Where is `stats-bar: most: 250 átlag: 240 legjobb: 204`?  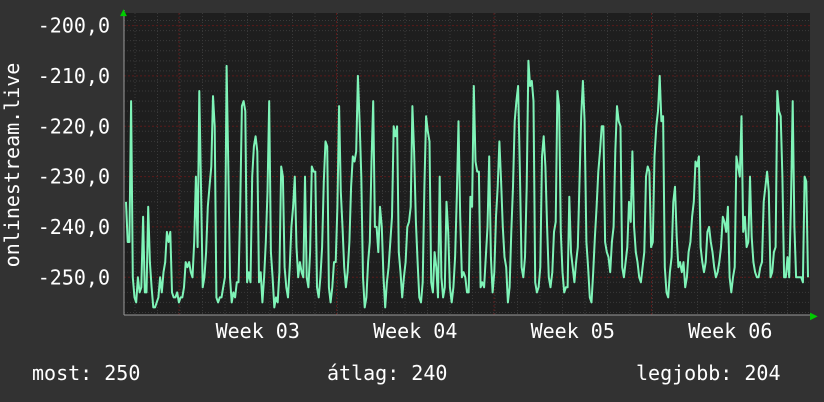 stats-bar: most: 250 átlag: 240 legjobb: 204 is located at coordinates (412, 375).